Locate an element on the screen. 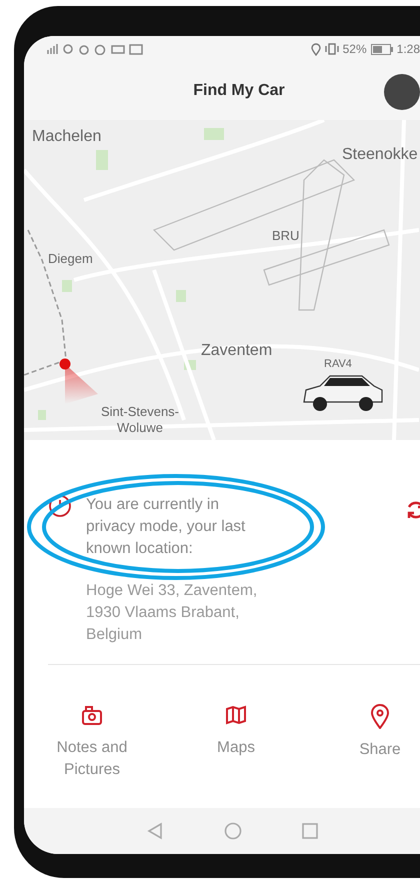  car-label: RAV4 is located at coordinates (338, 364).